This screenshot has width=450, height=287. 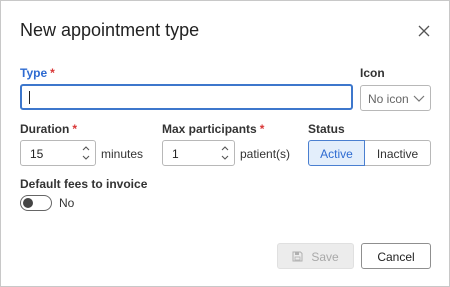 I want to click on save-disk-icon, so click(x=297, y=256).